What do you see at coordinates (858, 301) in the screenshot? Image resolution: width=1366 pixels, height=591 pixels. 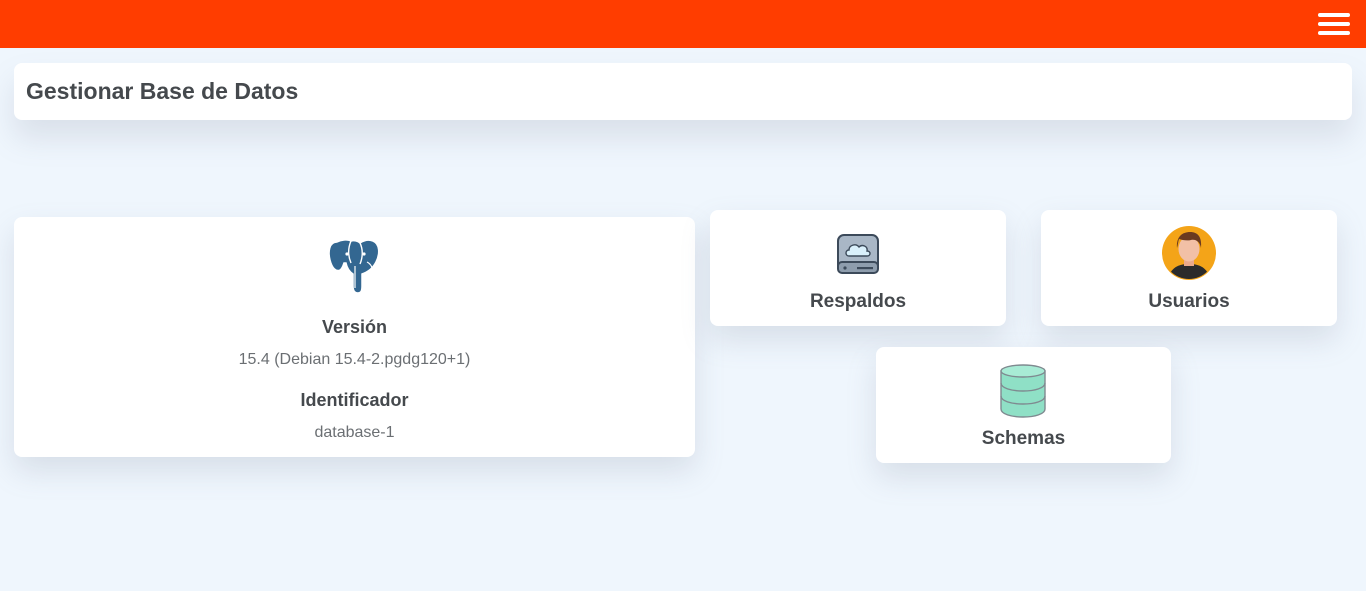 I see `backups-label: Respaldos` at bounding box center [858, 301].